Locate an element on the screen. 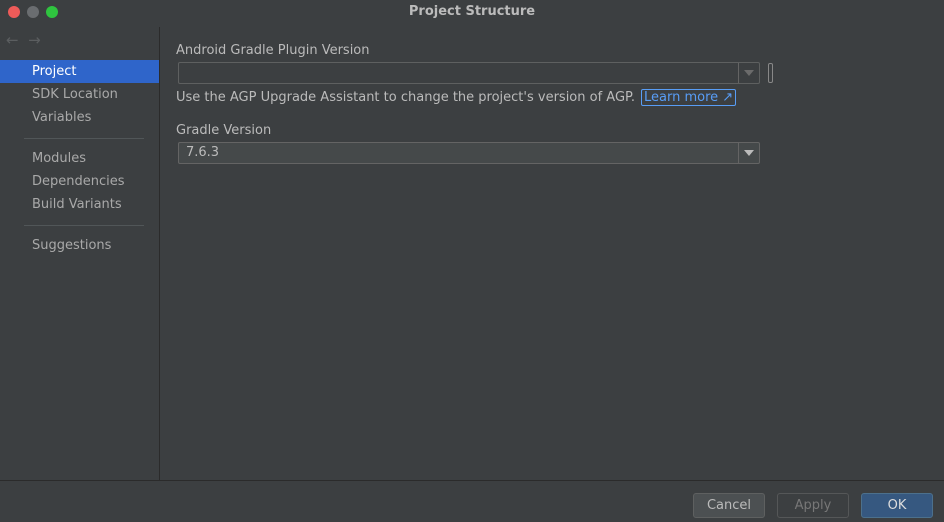  agp-version-label: Android Gradle Plugin Version is located at coordinates (273, 50).